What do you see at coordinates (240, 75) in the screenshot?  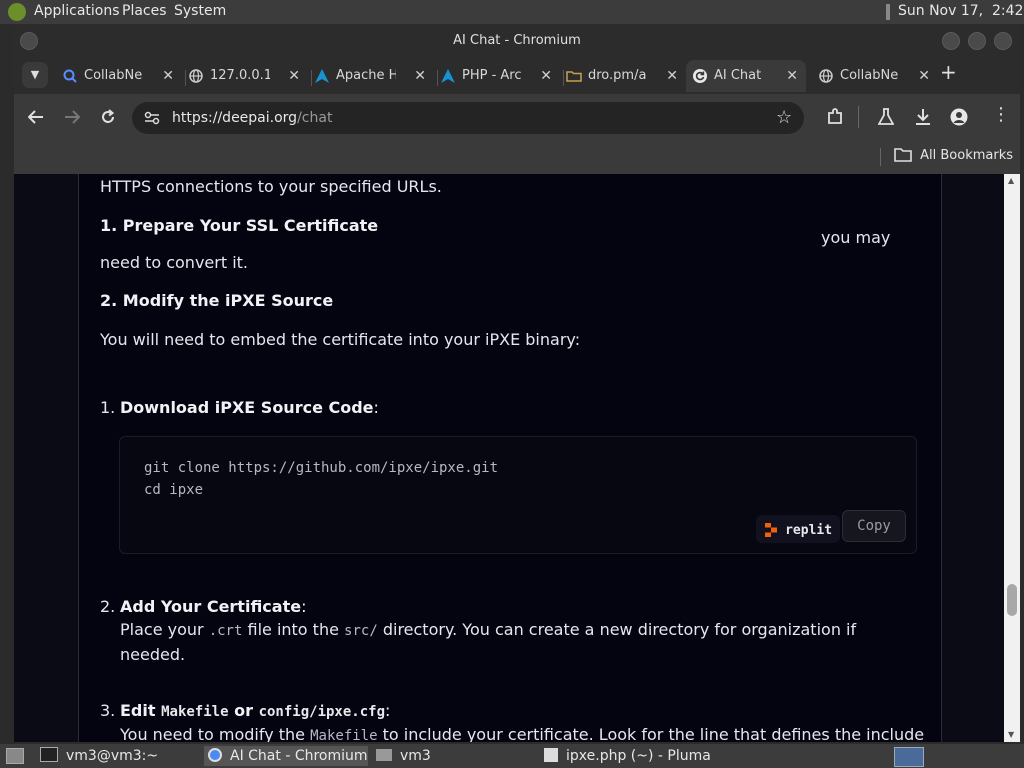 I see `tab-label: 127.0.0.1/` at bounding box center [240, 75].